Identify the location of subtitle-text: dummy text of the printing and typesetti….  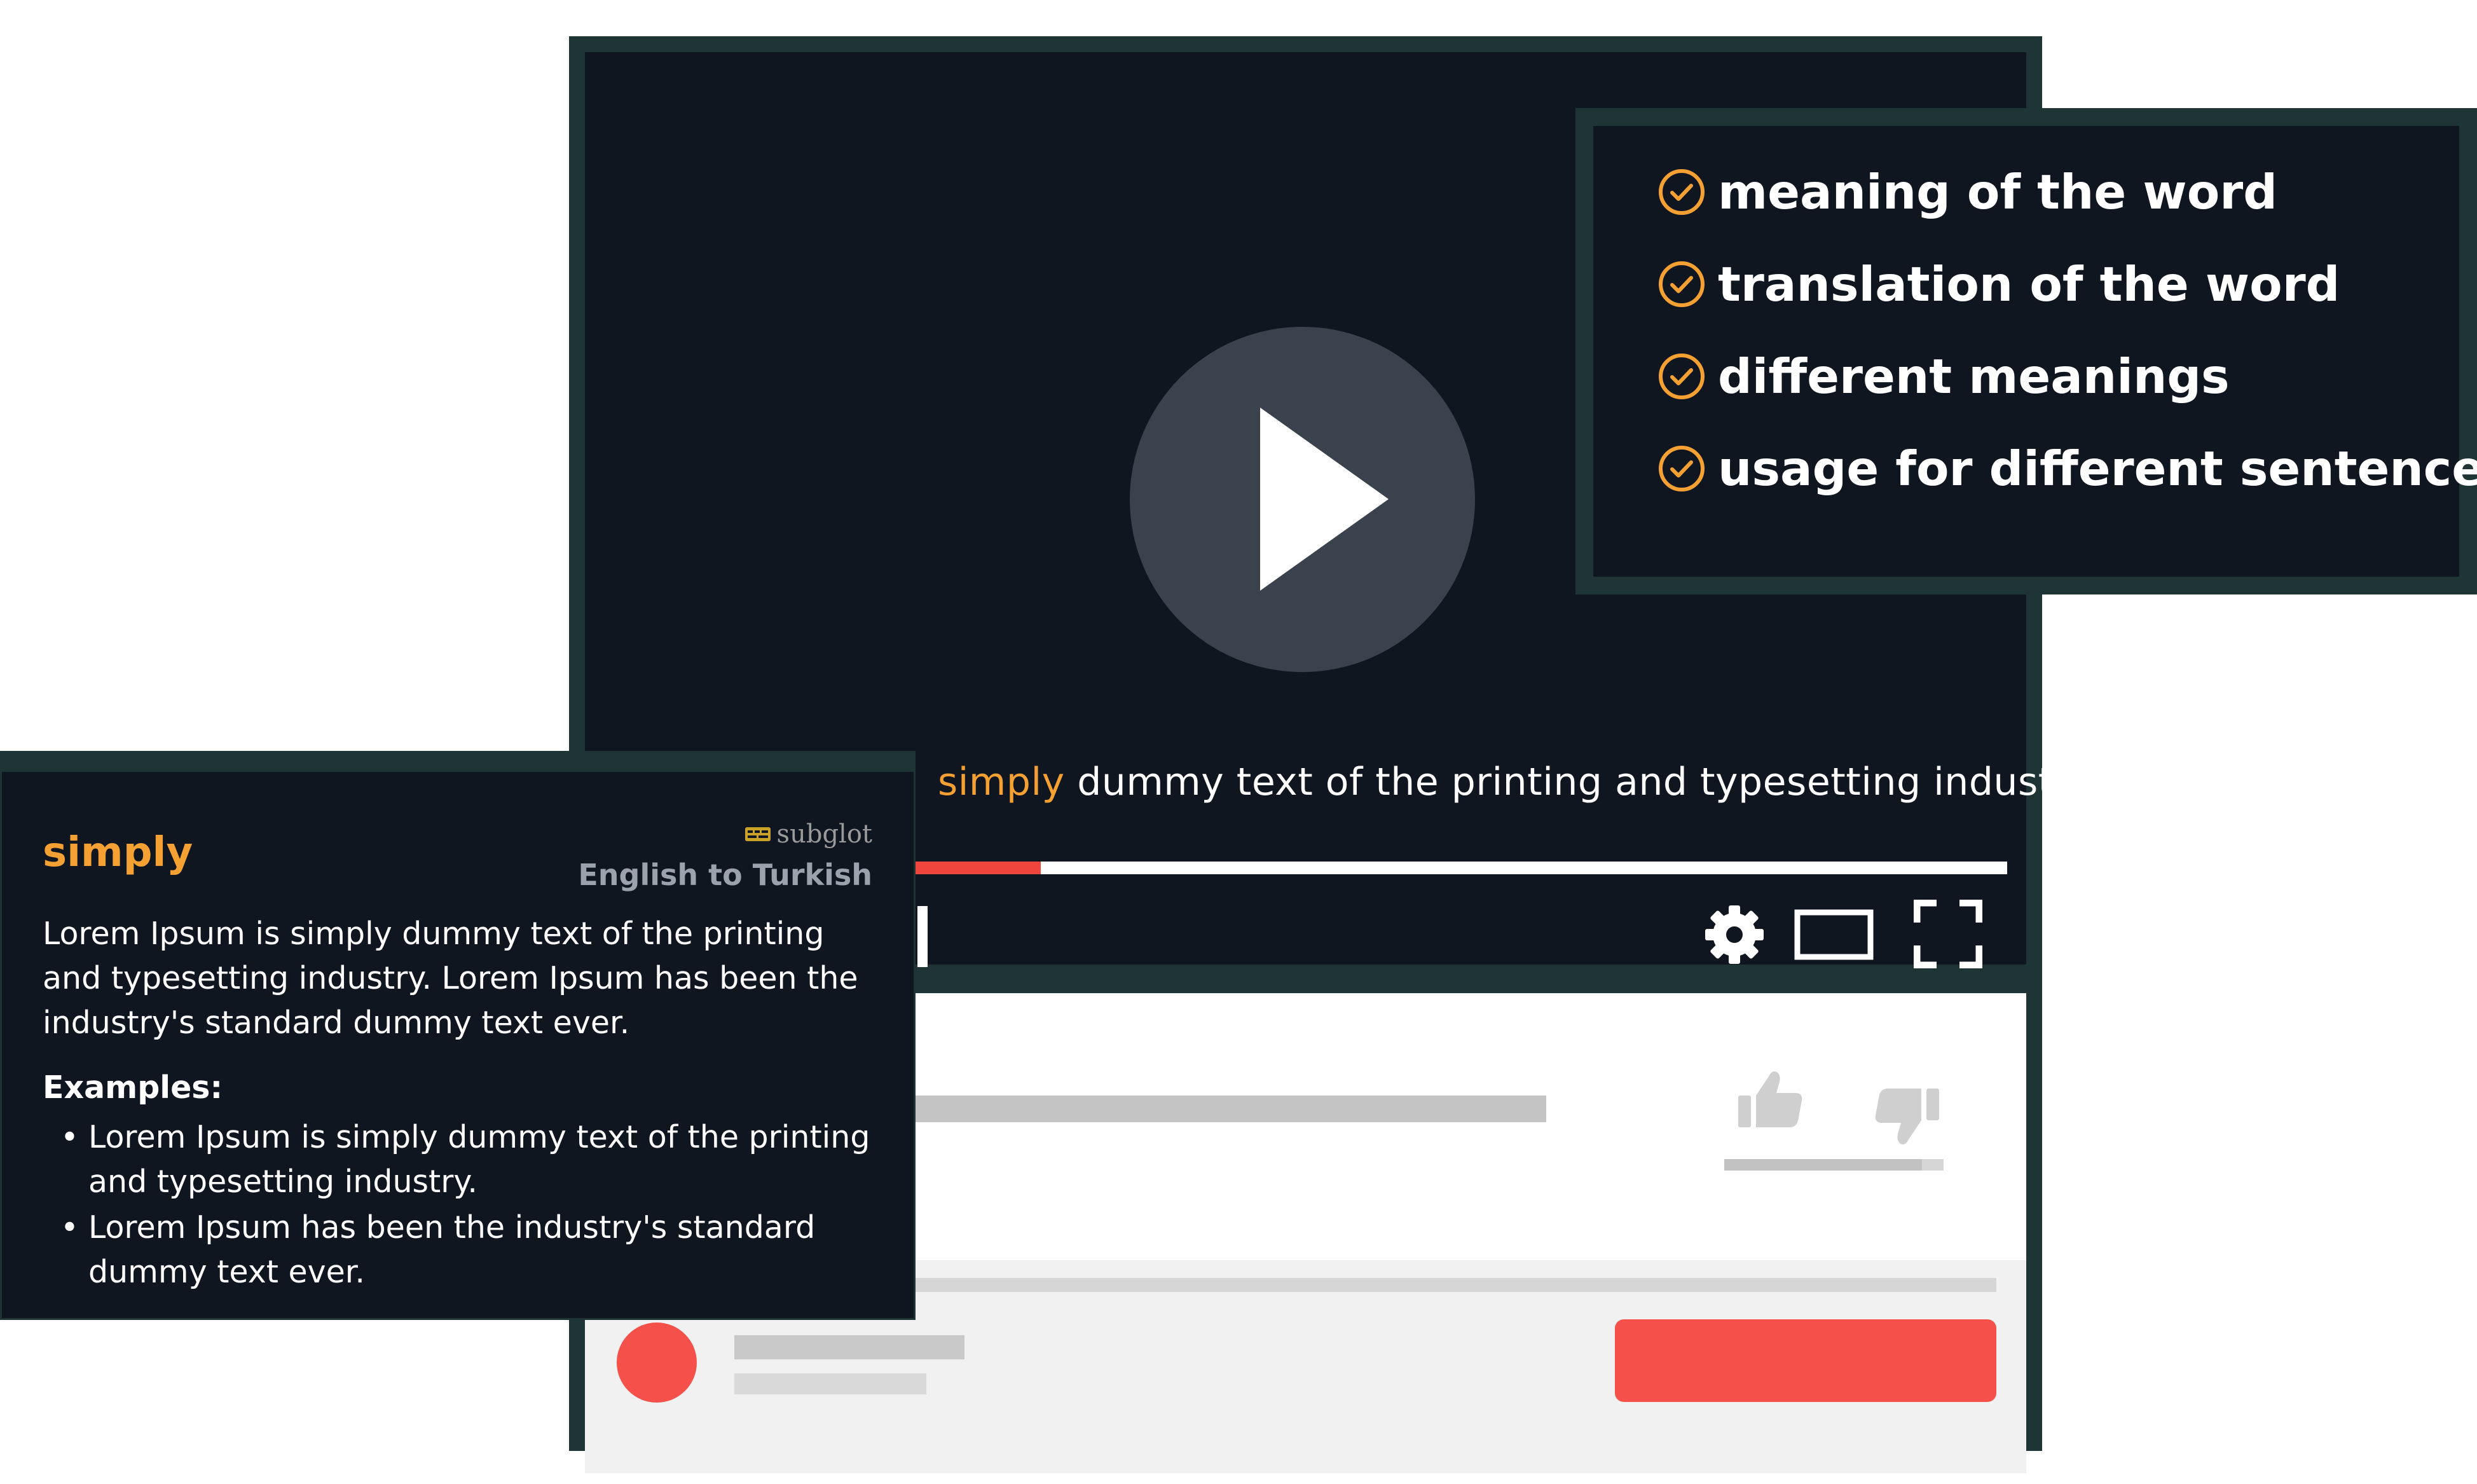
(1578, 782).